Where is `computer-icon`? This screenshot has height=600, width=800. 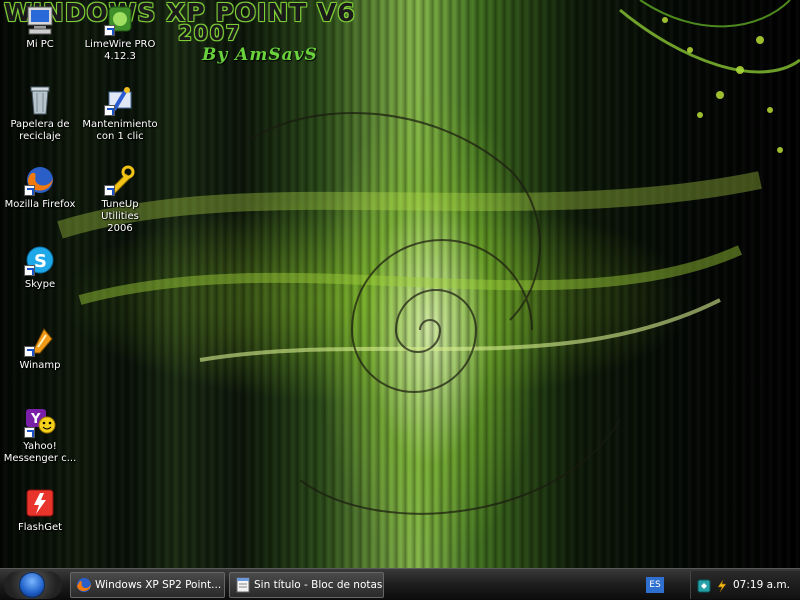 computer-icon is located at coordinates (40, 20).